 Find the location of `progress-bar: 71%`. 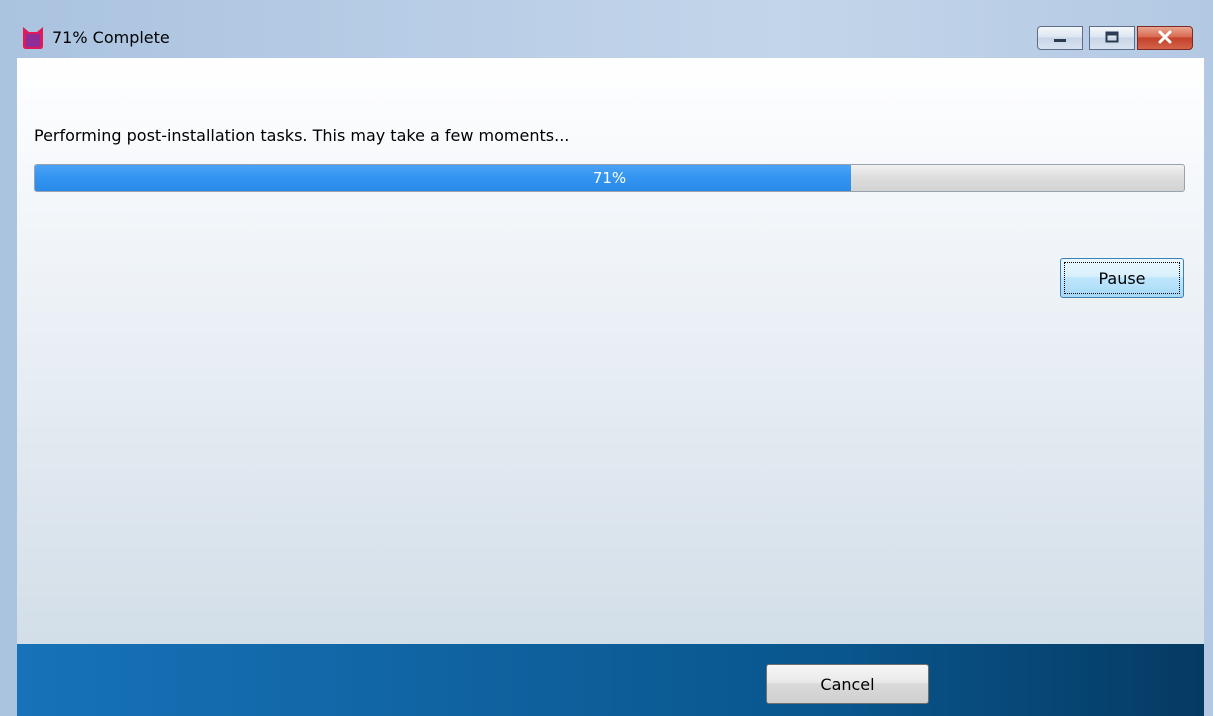

progress-bar: 71% is located at coordinates (609, 178).